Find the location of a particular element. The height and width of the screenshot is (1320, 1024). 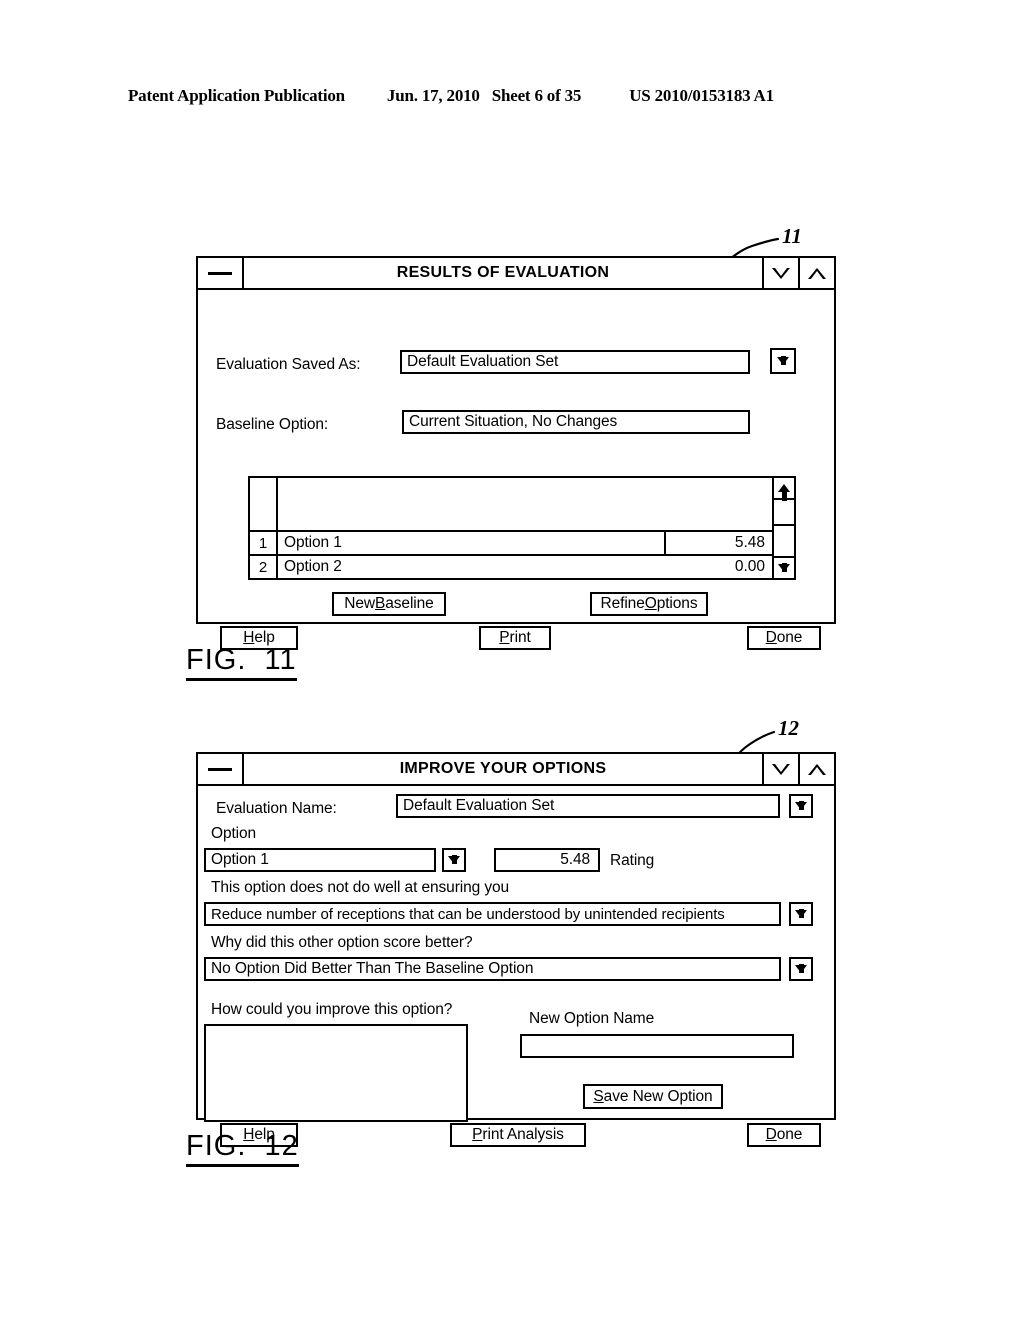

print-label: rint is located at coordinates (520, 637).